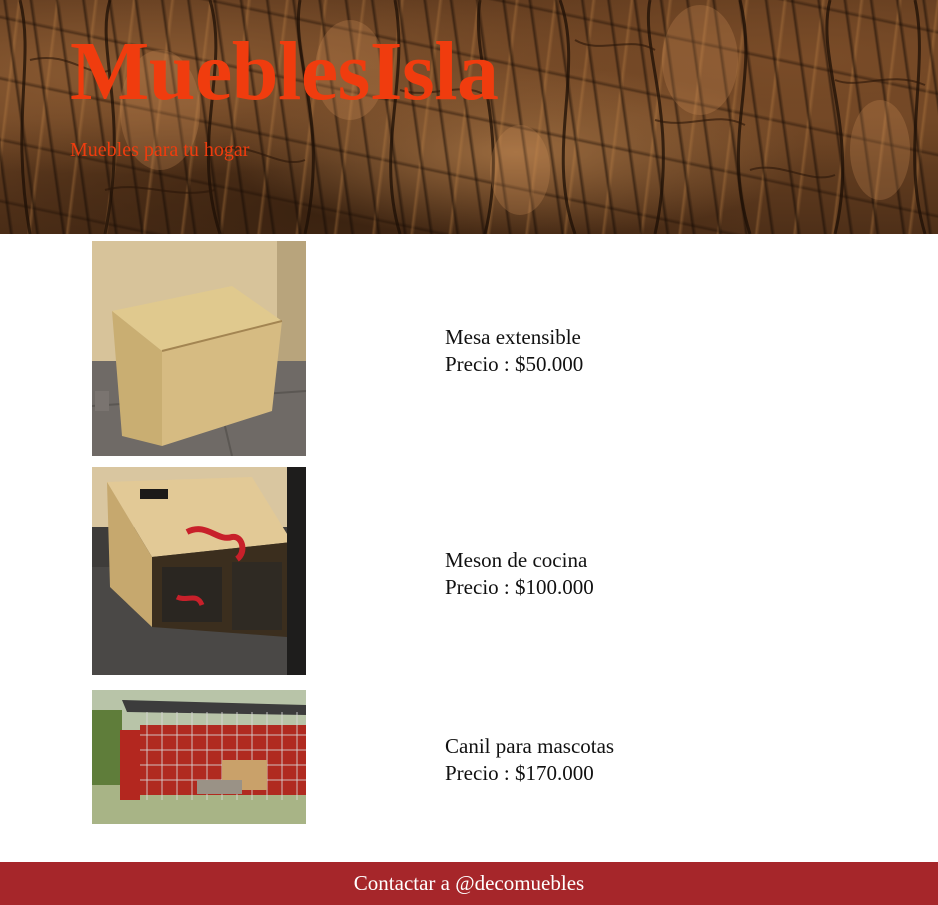 The height and width of the screenshot is (905, 938). Describe the element at coordinates (284, 71) in the screenshot. I see `site-title: MueblesIsla` at that location.